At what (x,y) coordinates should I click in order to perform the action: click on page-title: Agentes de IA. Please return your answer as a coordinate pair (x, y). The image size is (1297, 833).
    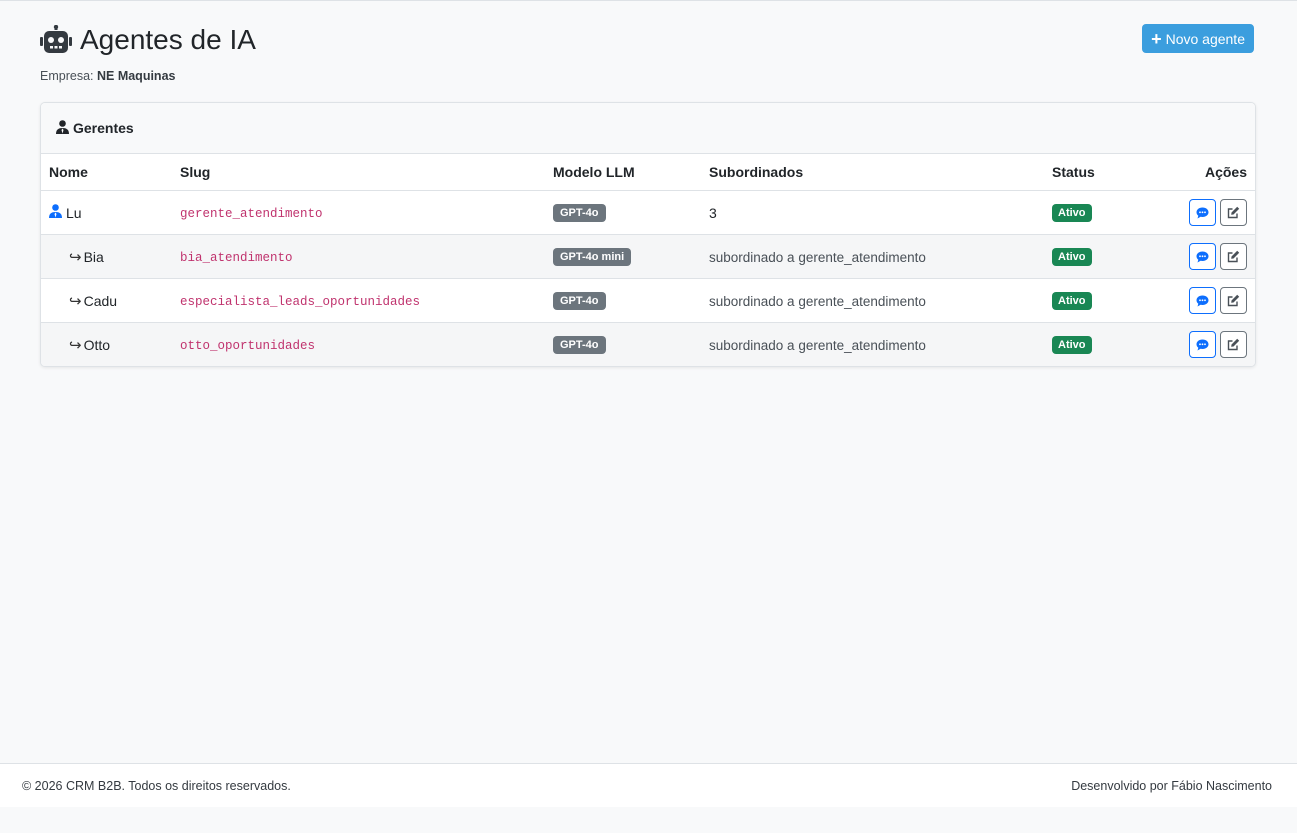
    Looking at the image, I should click on (148, 40).